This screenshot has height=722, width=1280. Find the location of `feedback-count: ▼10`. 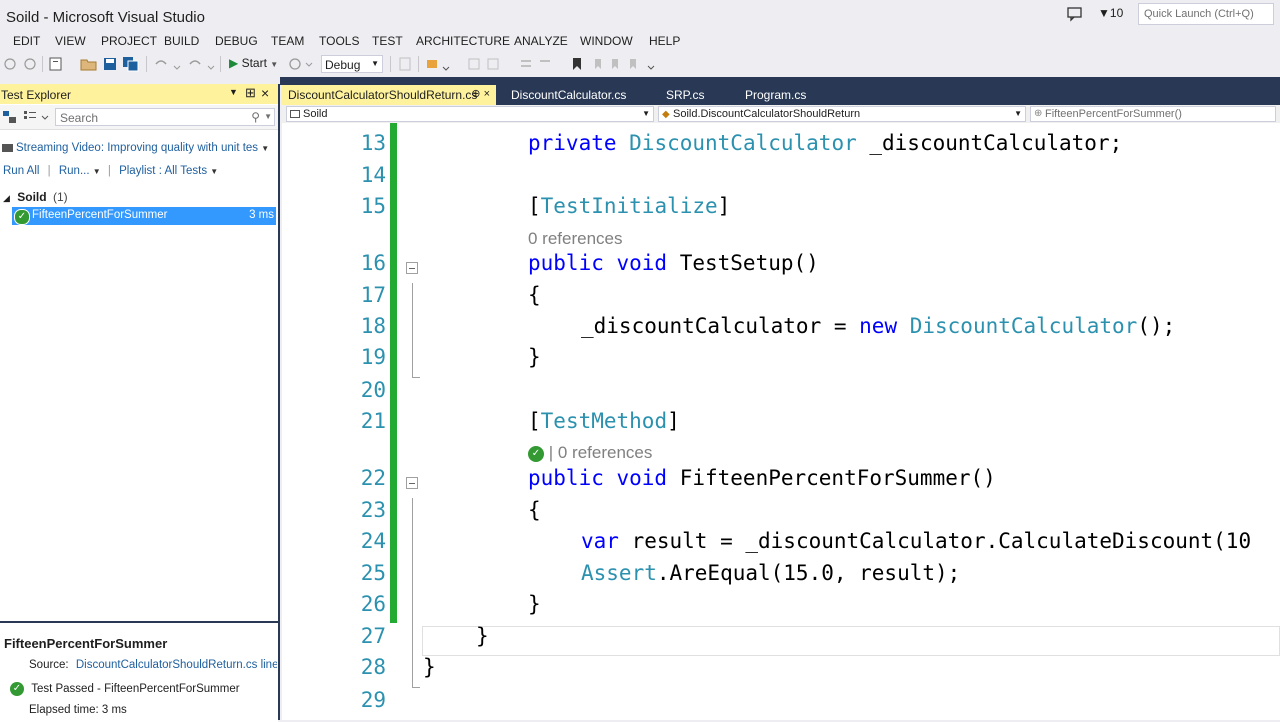

feedback-count: ▼10 is located at coordinates (1110, 13).